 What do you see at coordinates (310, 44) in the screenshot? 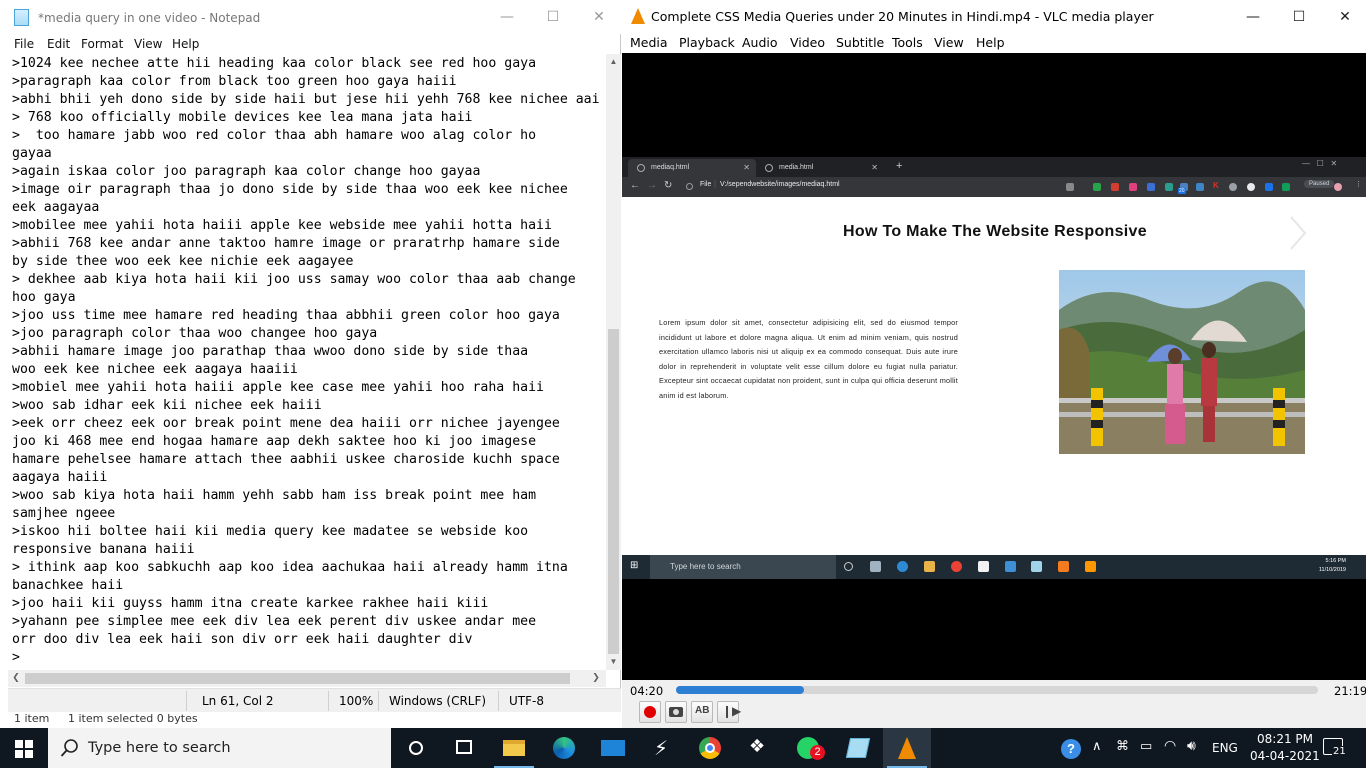
I see `notepad-menubar: File Edit Format View Help` at bounding box center [310, 44].